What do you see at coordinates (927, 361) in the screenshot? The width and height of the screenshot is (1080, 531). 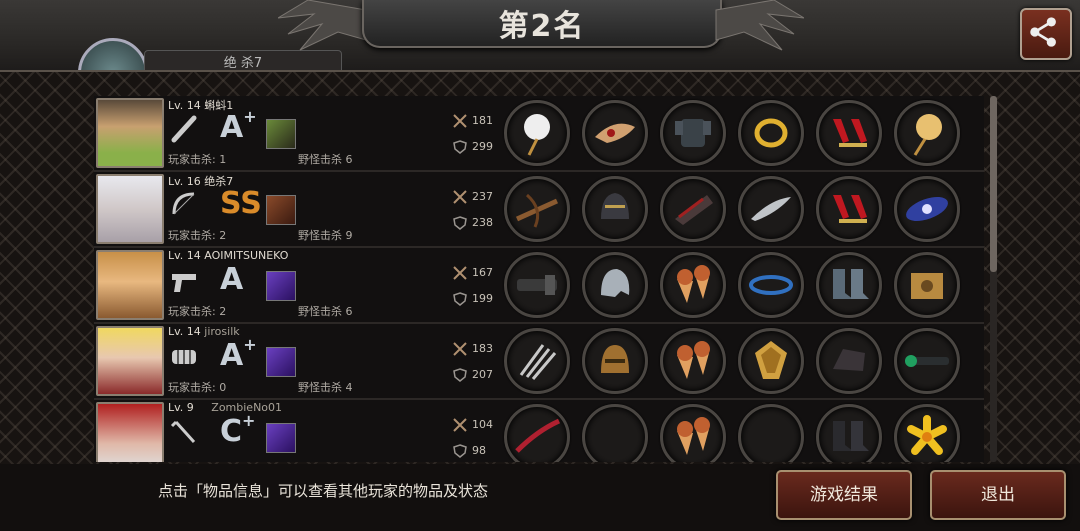 I see `sniper-scope-icon` at bounding box center [927, 361].